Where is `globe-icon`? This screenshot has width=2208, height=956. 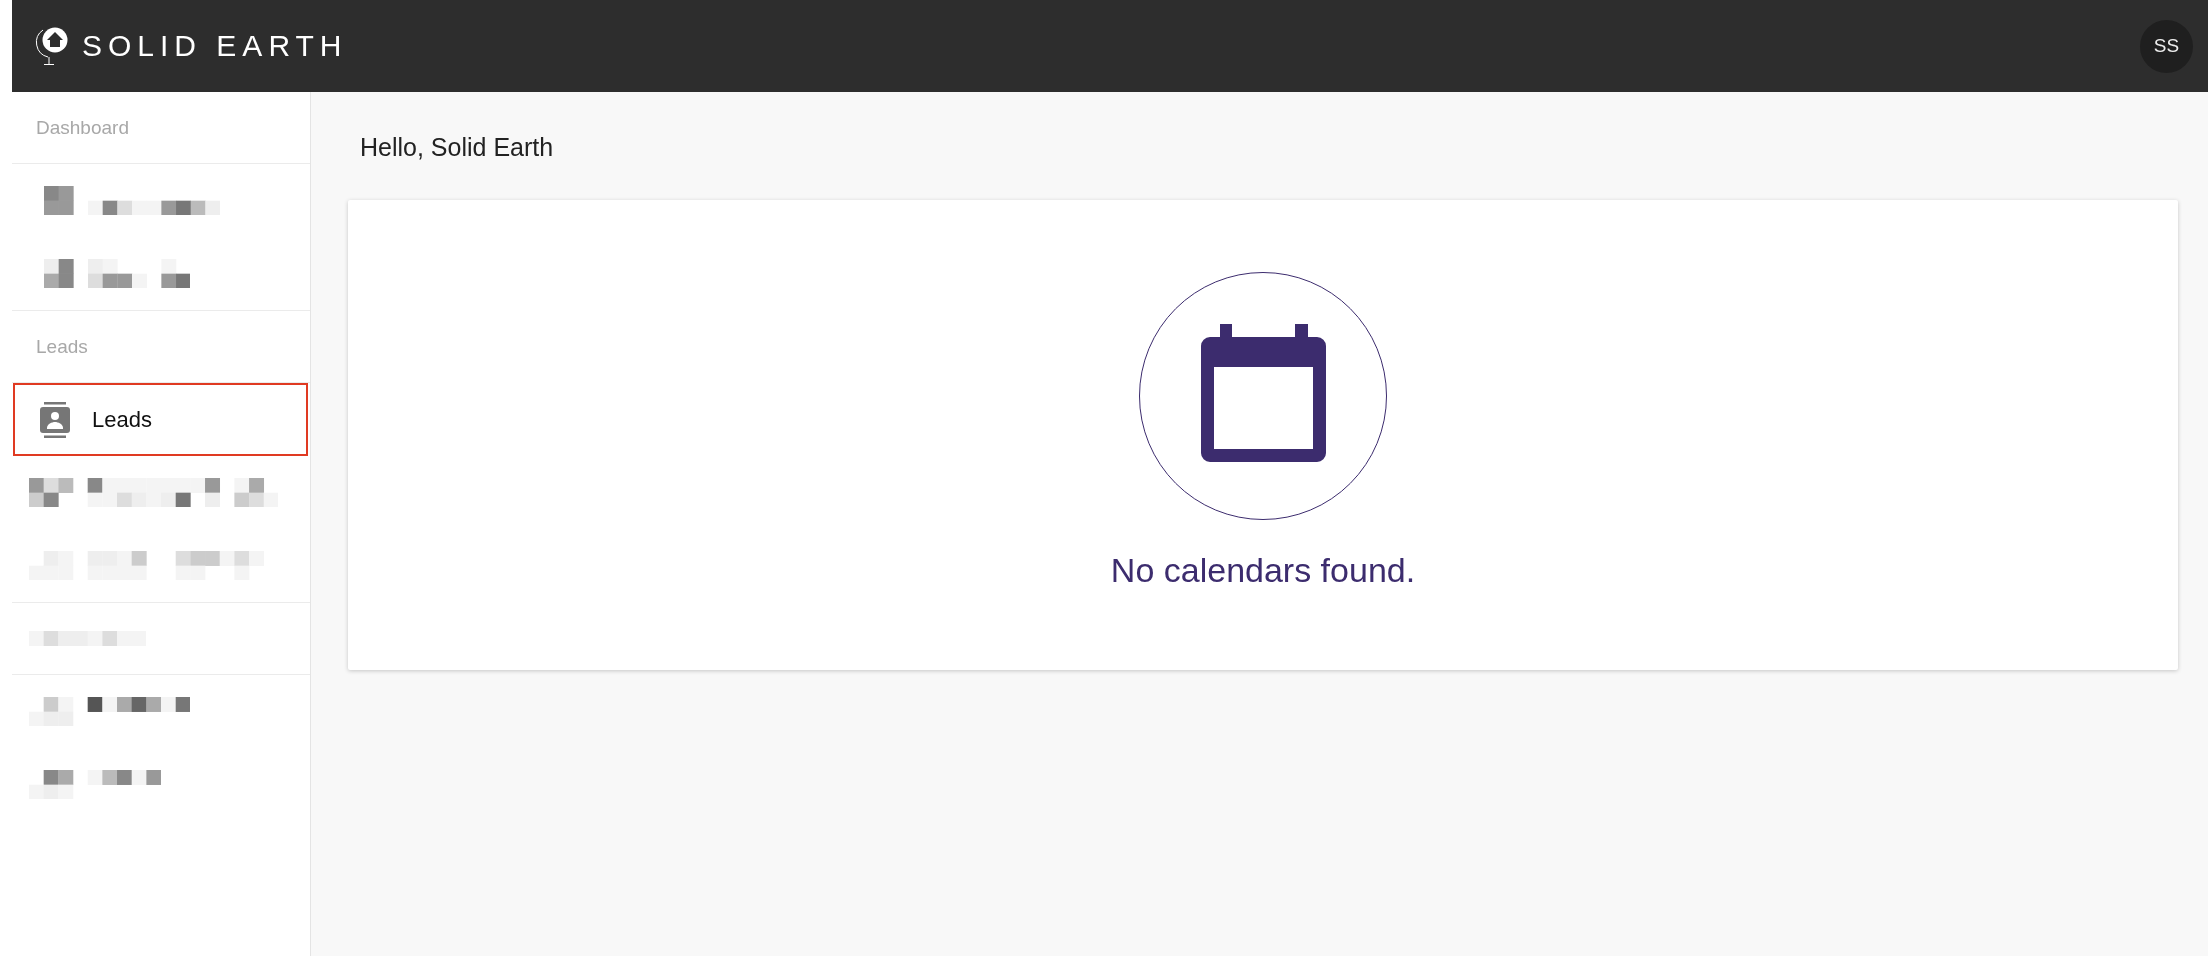
globe-icon is located at coordinates (52, 46).